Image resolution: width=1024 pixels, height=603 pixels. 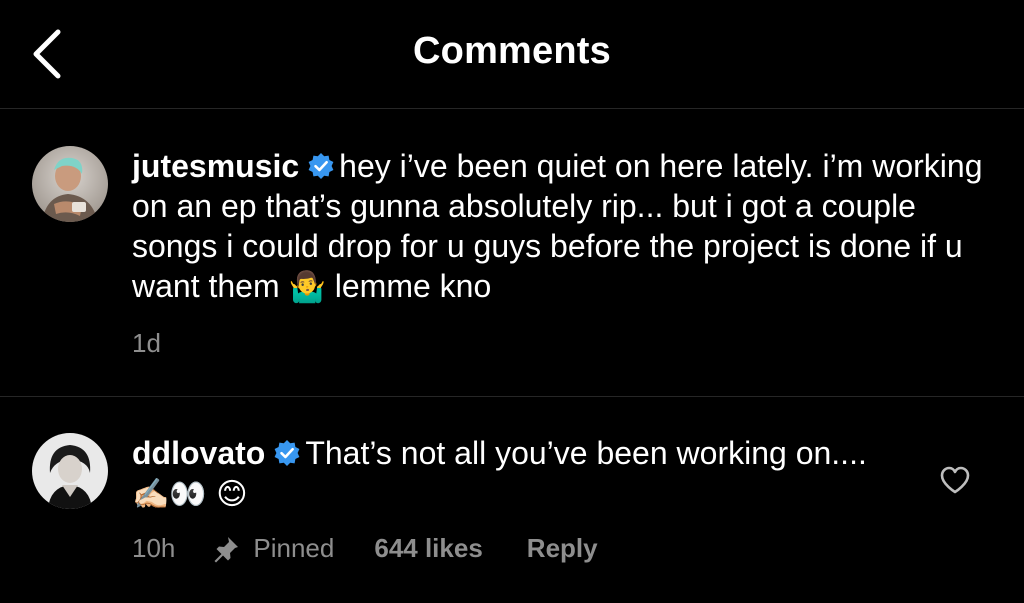 What do you see at coordinates (307, 287) in the screenshot?
I see `shrug-emoji: 🤷‍♂️` at bounding box center [307, 287].